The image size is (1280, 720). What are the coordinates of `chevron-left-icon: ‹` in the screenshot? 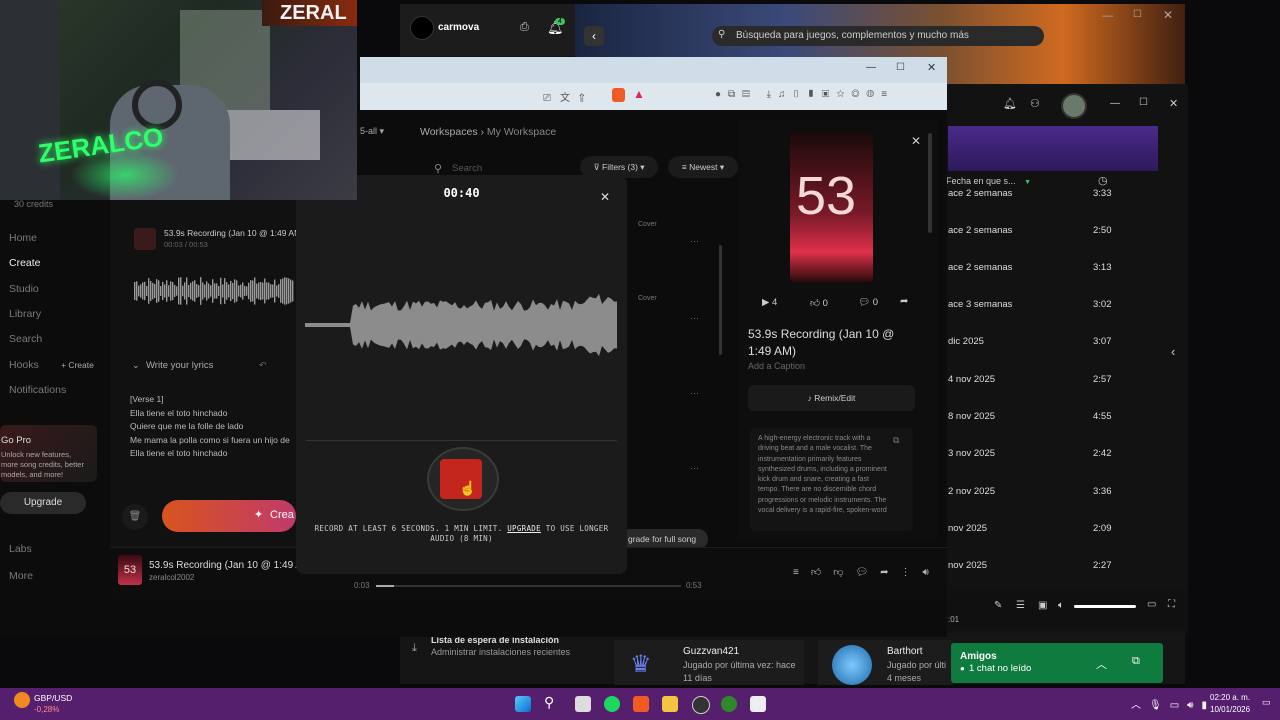 It's located at (1173, 351).